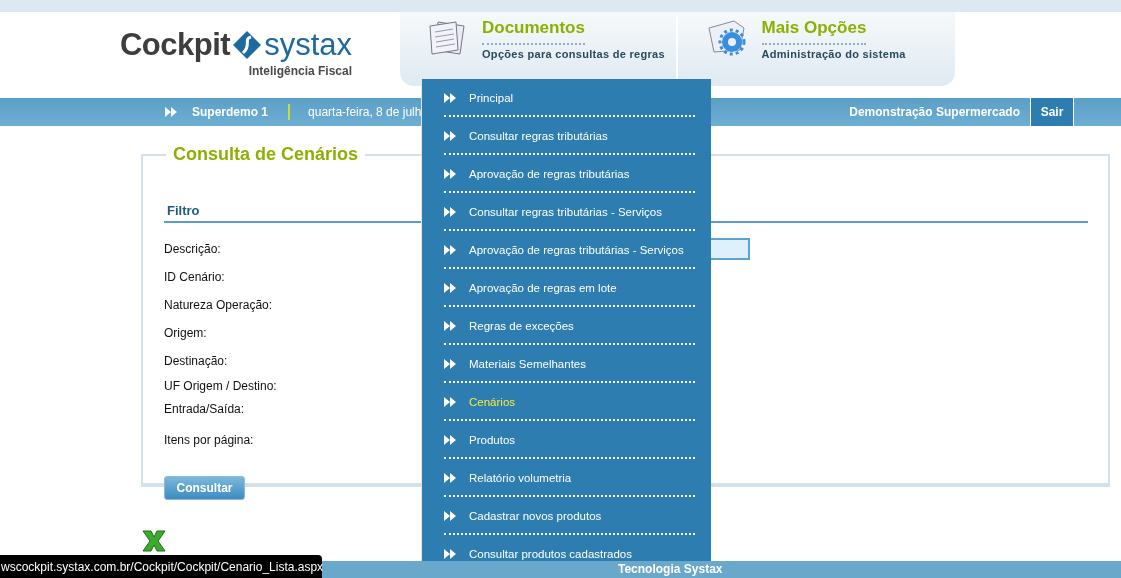 This screenshot has width=1121, height=578. I want to click on menu-item: Relatório volumetria, so click(569, 478).